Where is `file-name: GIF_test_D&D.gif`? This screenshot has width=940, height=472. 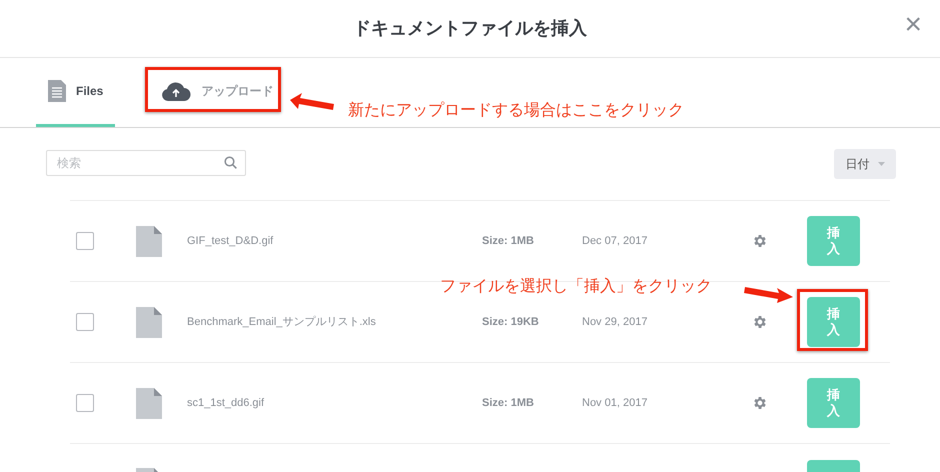
file-name: GIF_test_D&D.gif is located at coordinates (230, 241).